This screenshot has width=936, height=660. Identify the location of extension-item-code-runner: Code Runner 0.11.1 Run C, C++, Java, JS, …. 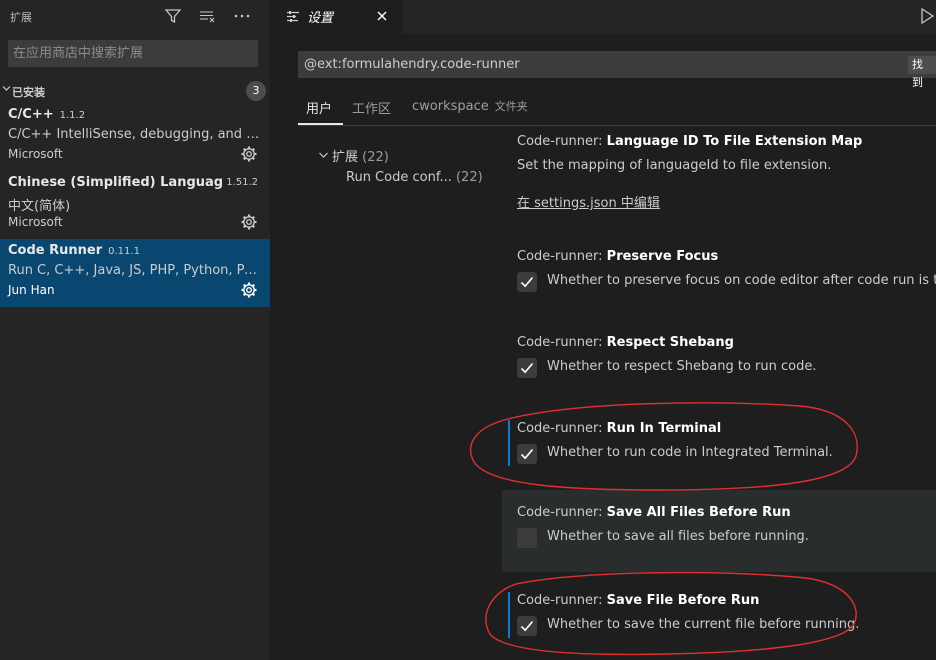
(135, 273).